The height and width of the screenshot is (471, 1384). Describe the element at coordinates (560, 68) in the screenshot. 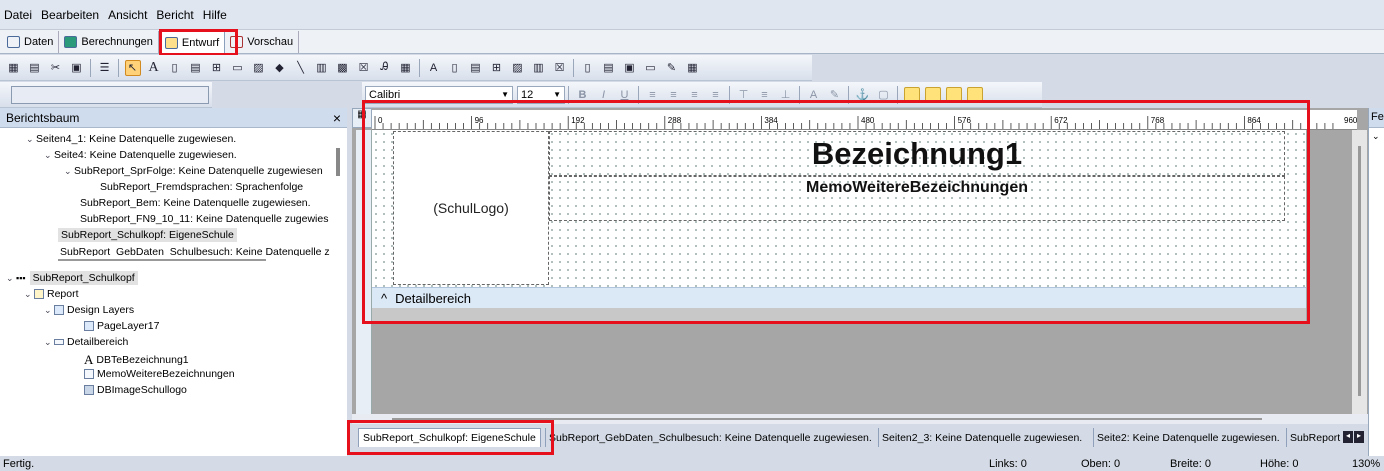

I see `dbcheckbox-icon: ☒` at that location.